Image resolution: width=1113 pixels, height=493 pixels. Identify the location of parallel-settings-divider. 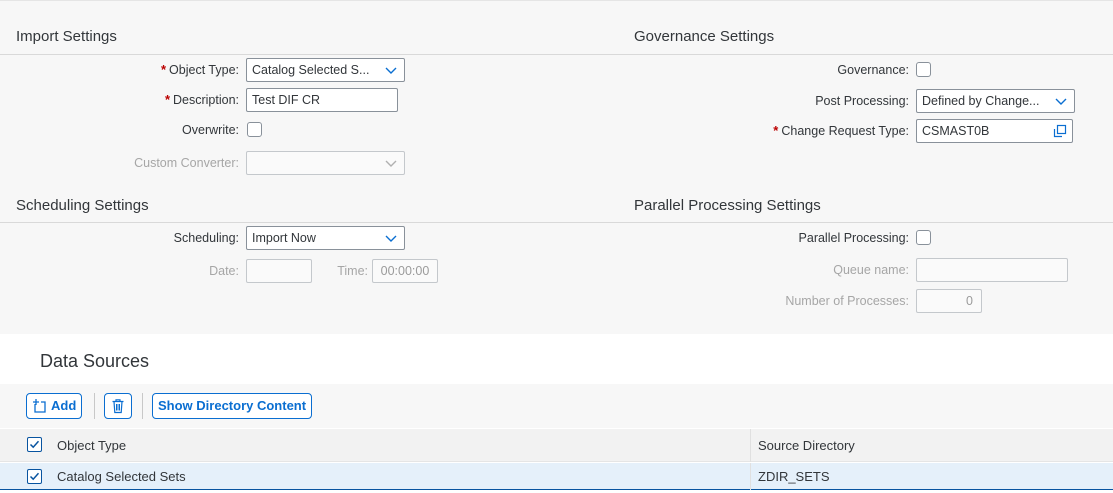
(866, 222).